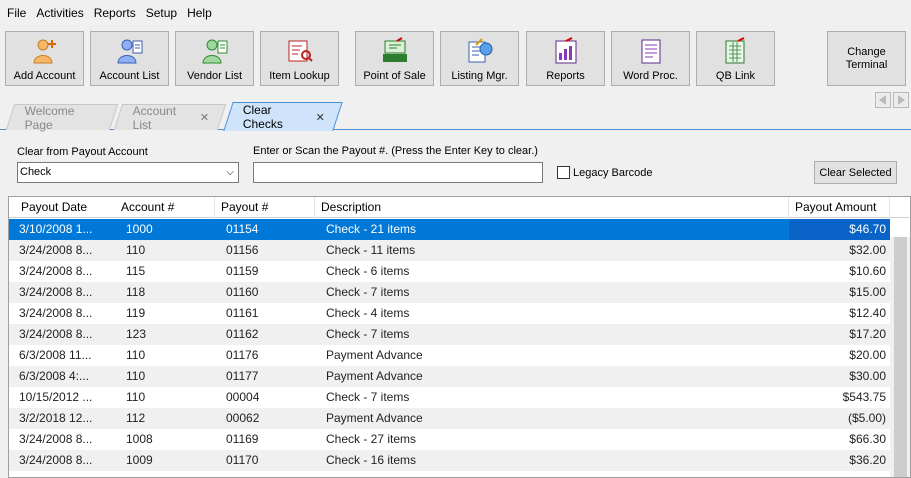  I want to click on legacy-barcode-checkbox, so click(563, 172).